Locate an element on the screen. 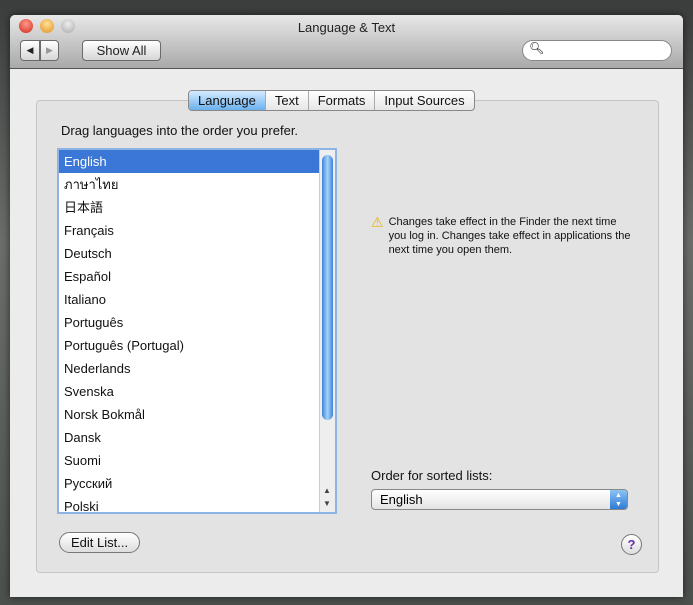 Image resolution: width=693 pixels, height=605 pixels. list-item: English is located at coordinates (197, 161).